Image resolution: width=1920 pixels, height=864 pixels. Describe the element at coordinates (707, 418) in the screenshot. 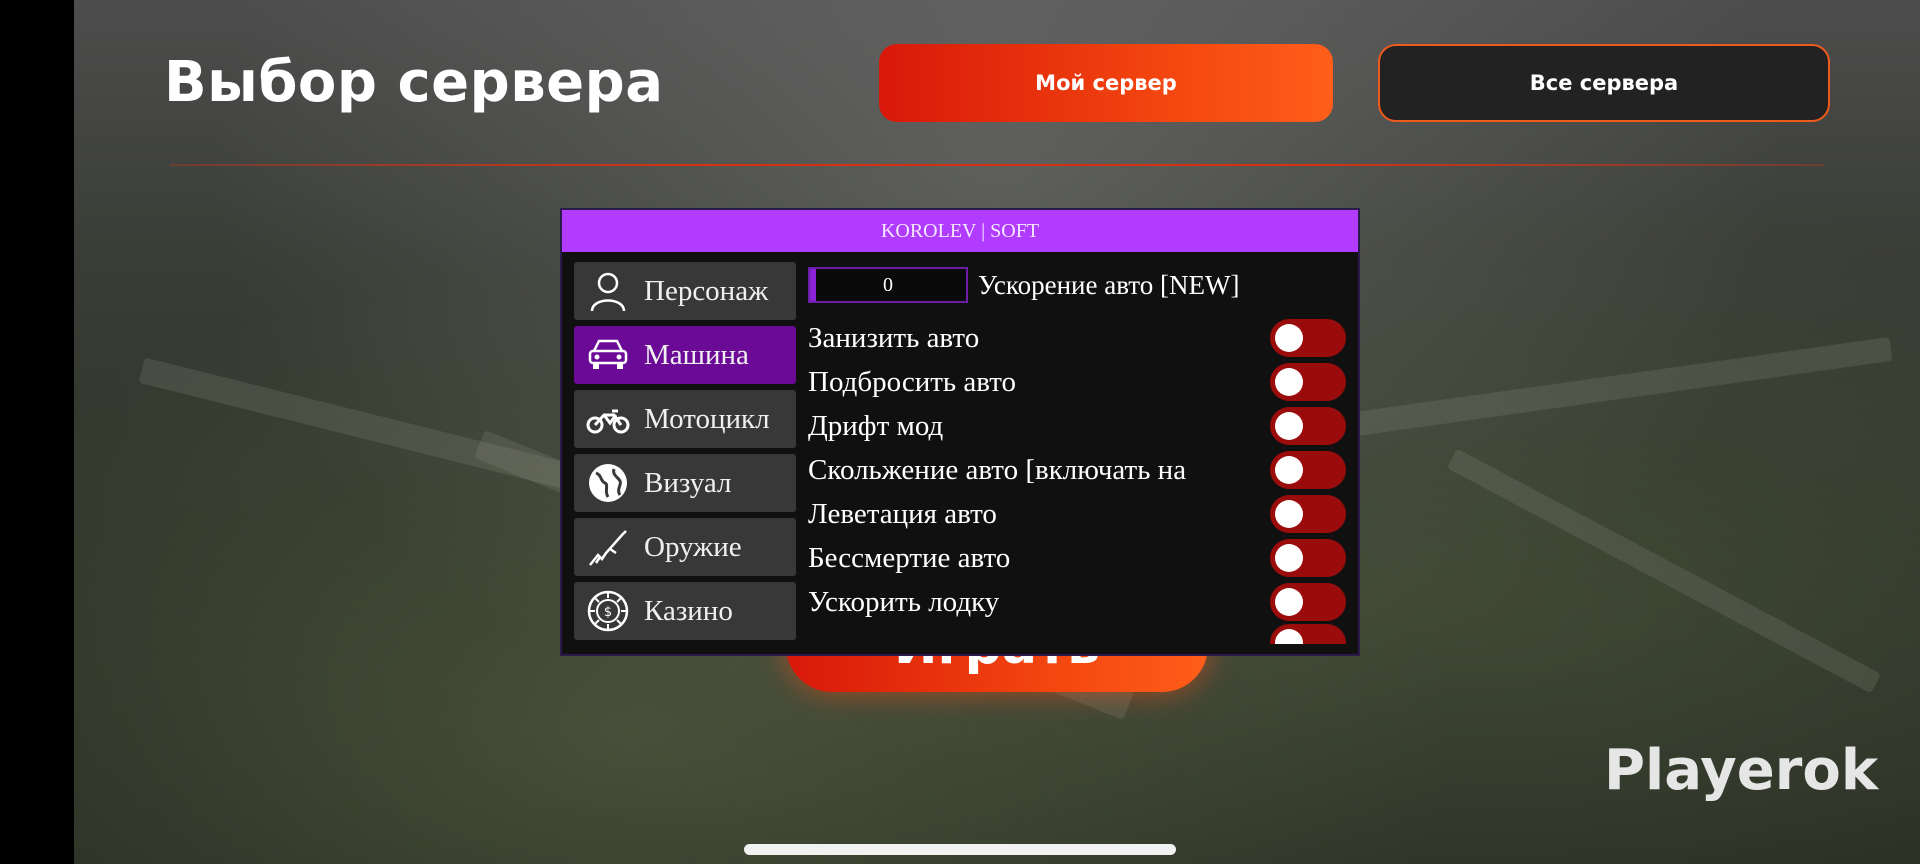

I see `nav-item-label: Мотоцикл` at that location.